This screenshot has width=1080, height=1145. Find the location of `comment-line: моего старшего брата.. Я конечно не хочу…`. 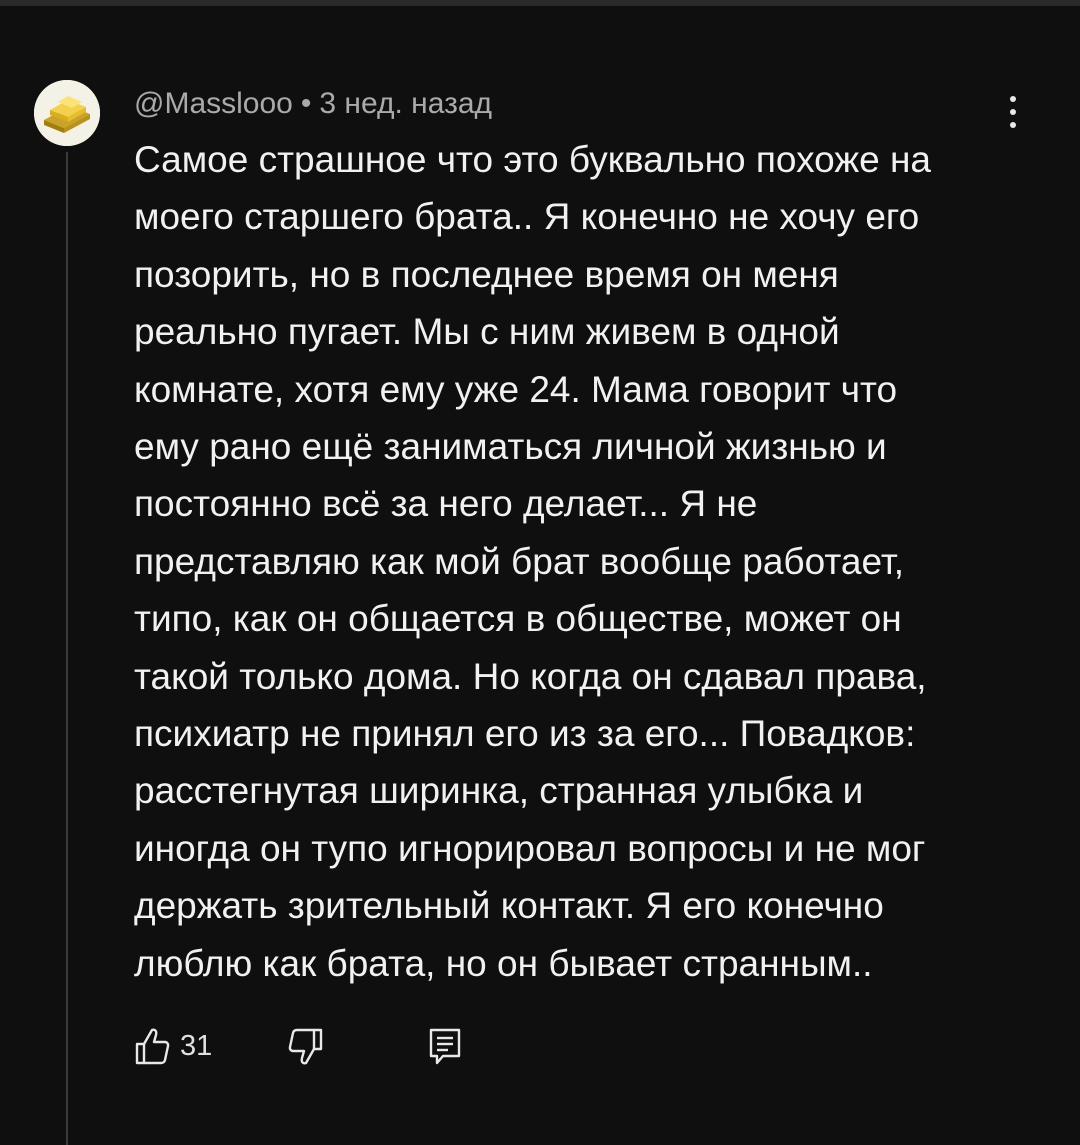

comment-line: моего старшего брата.. Я конечно не хочу… is located at coordinates (527, 217).